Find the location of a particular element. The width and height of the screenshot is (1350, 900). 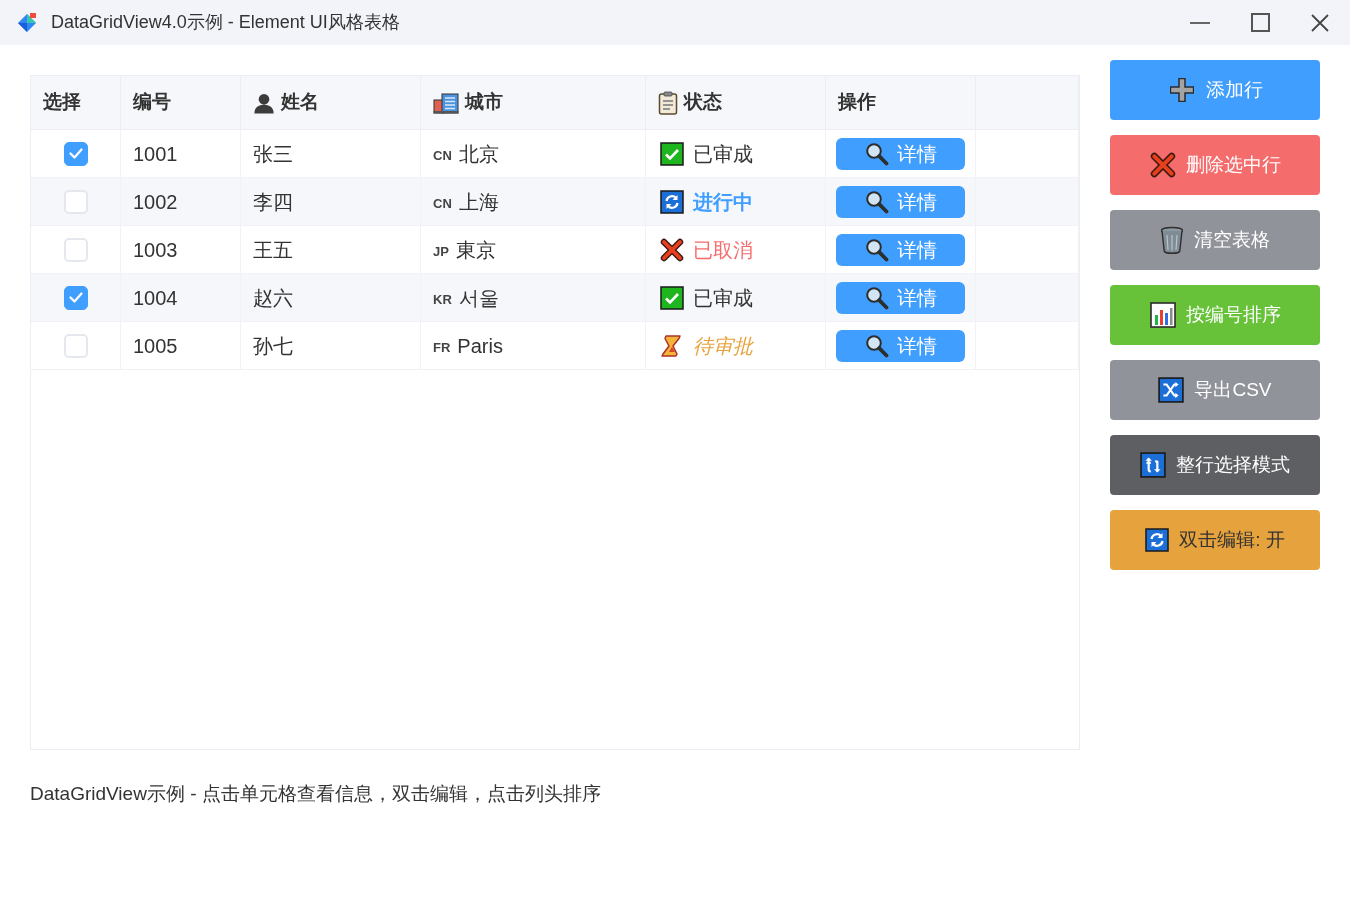

city-name: 上海 is located at coordinates (478, 202).